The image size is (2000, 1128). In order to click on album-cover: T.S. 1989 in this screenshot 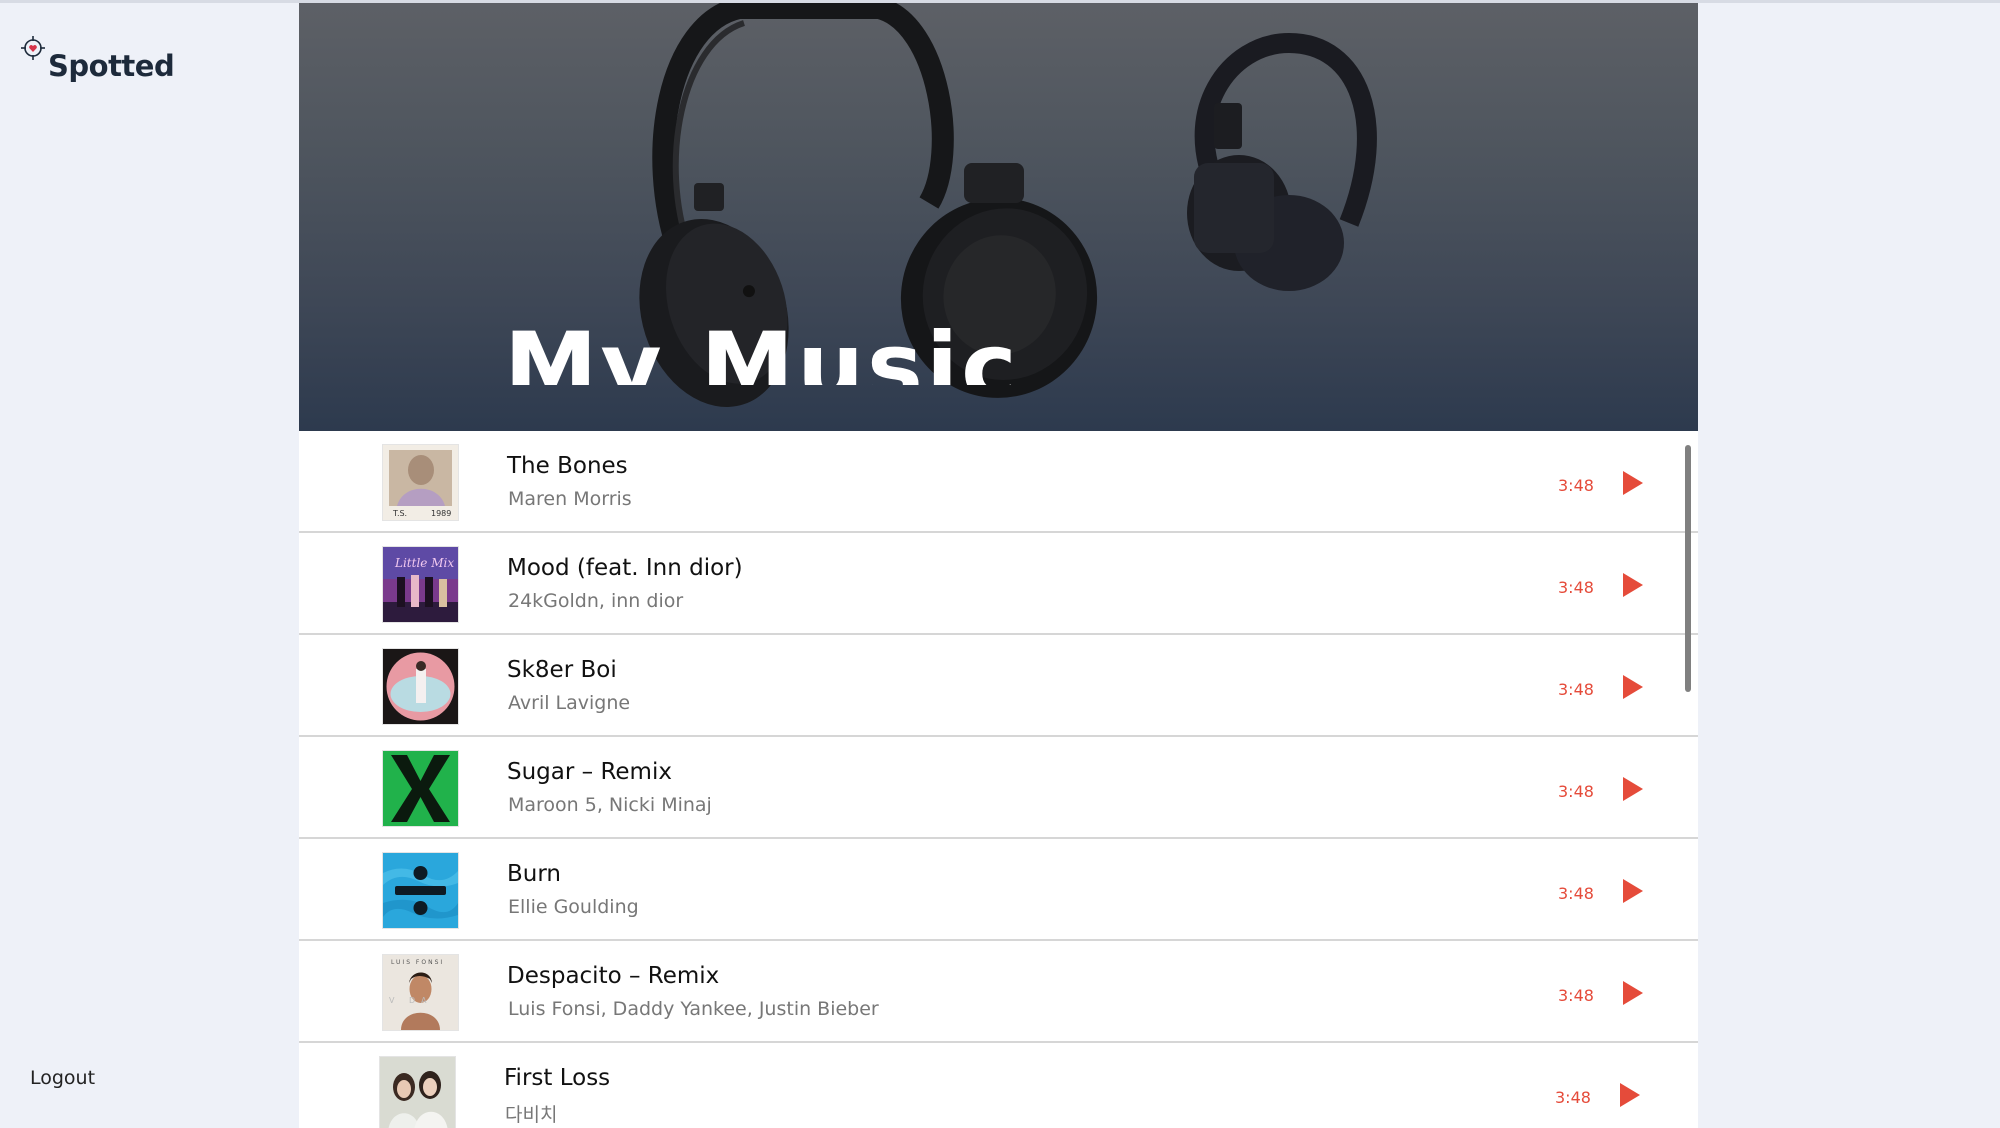, I will do `click(420, 482)`.